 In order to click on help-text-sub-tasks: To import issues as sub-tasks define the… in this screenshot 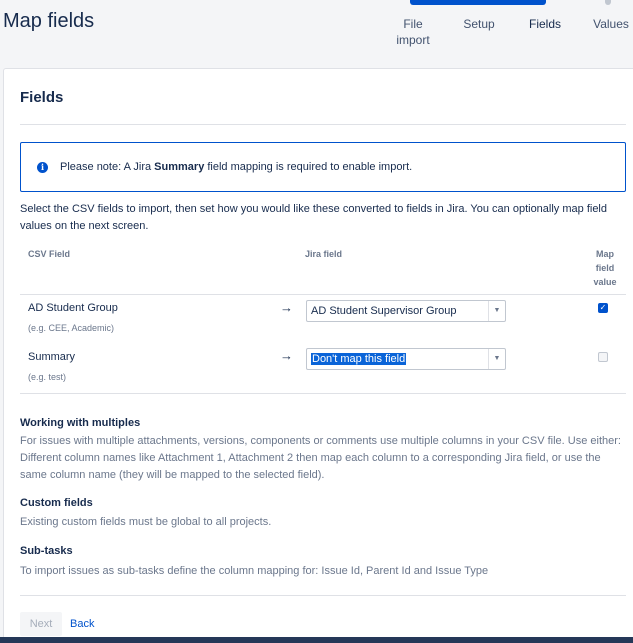, I will do `click(254, 571)`.